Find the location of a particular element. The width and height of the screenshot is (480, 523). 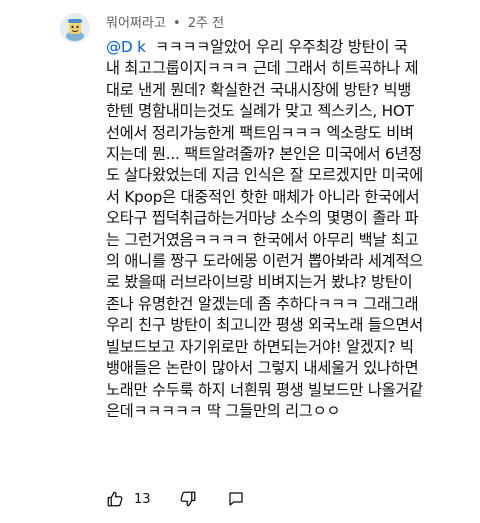

comment-line: @D k ㅋㅋㅋㅋ알았어 우리 우주최강 방탄이 국 is located at coordinates (286, 47).